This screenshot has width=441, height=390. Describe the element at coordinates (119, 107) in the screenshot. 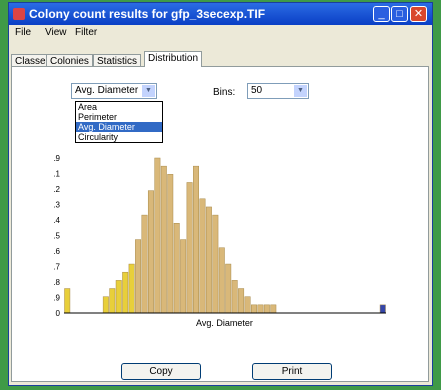

I see `option-area: Area` at that location.